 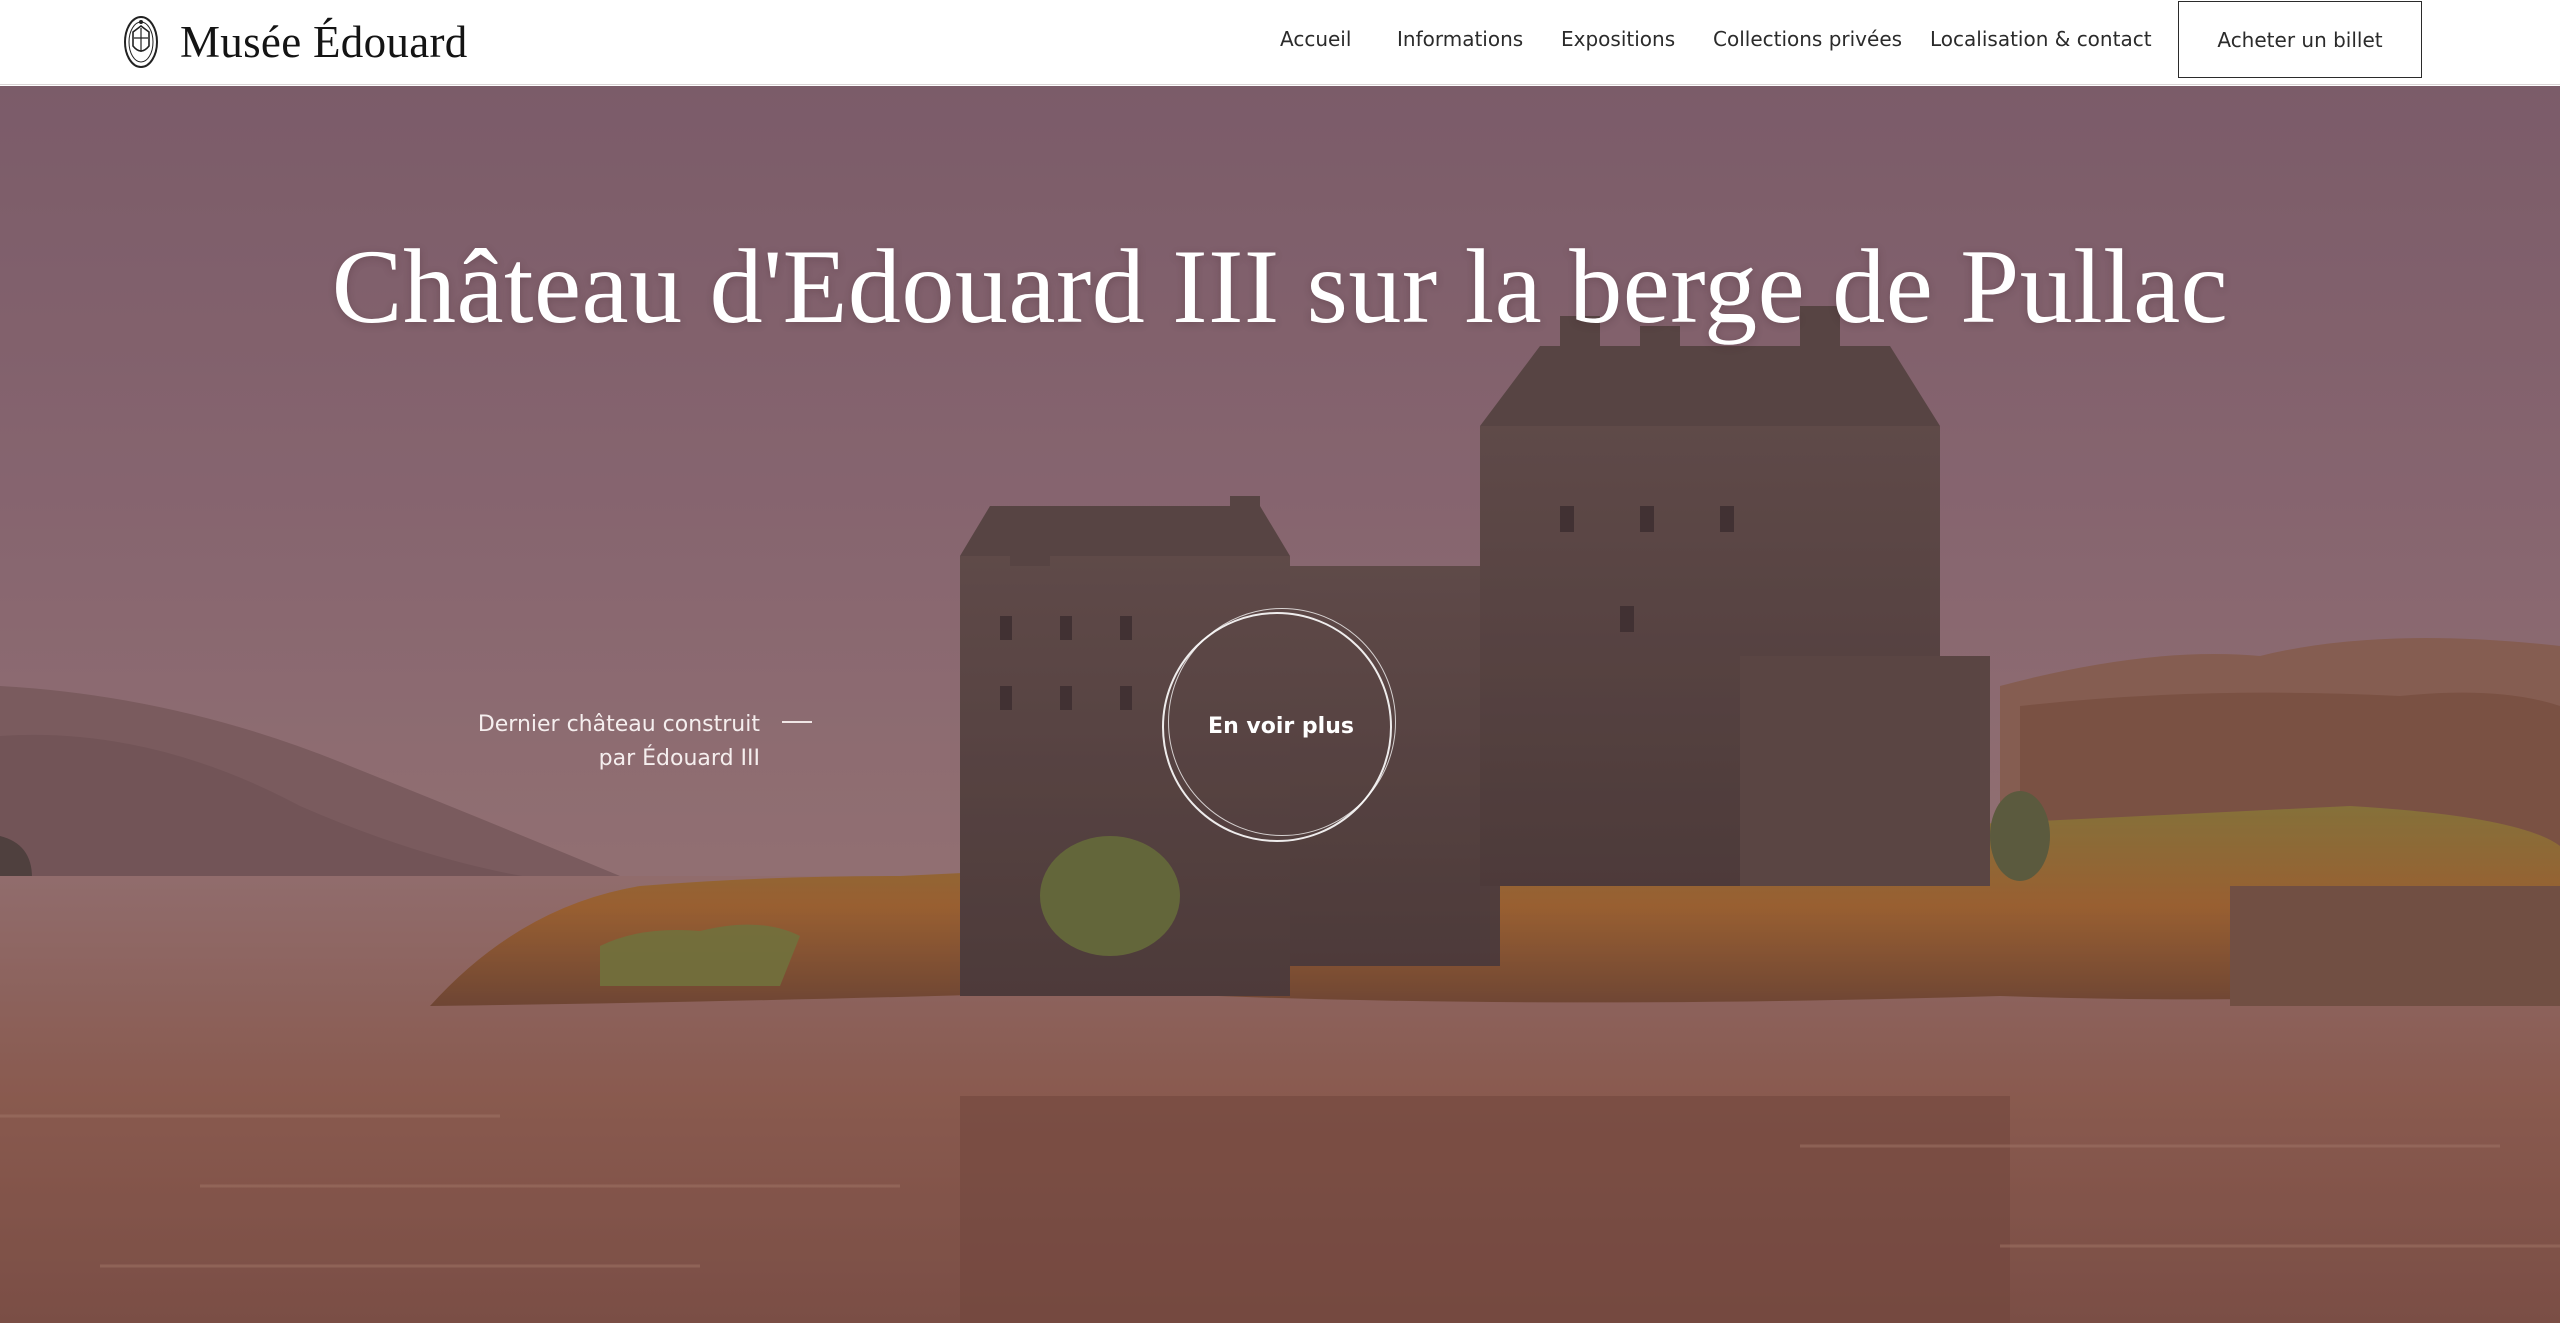 What do you see at coordinates (1618, 39) in the screenshot?
I see `nav-item-expositions: Expositions` at bounding box center [1618, 39].